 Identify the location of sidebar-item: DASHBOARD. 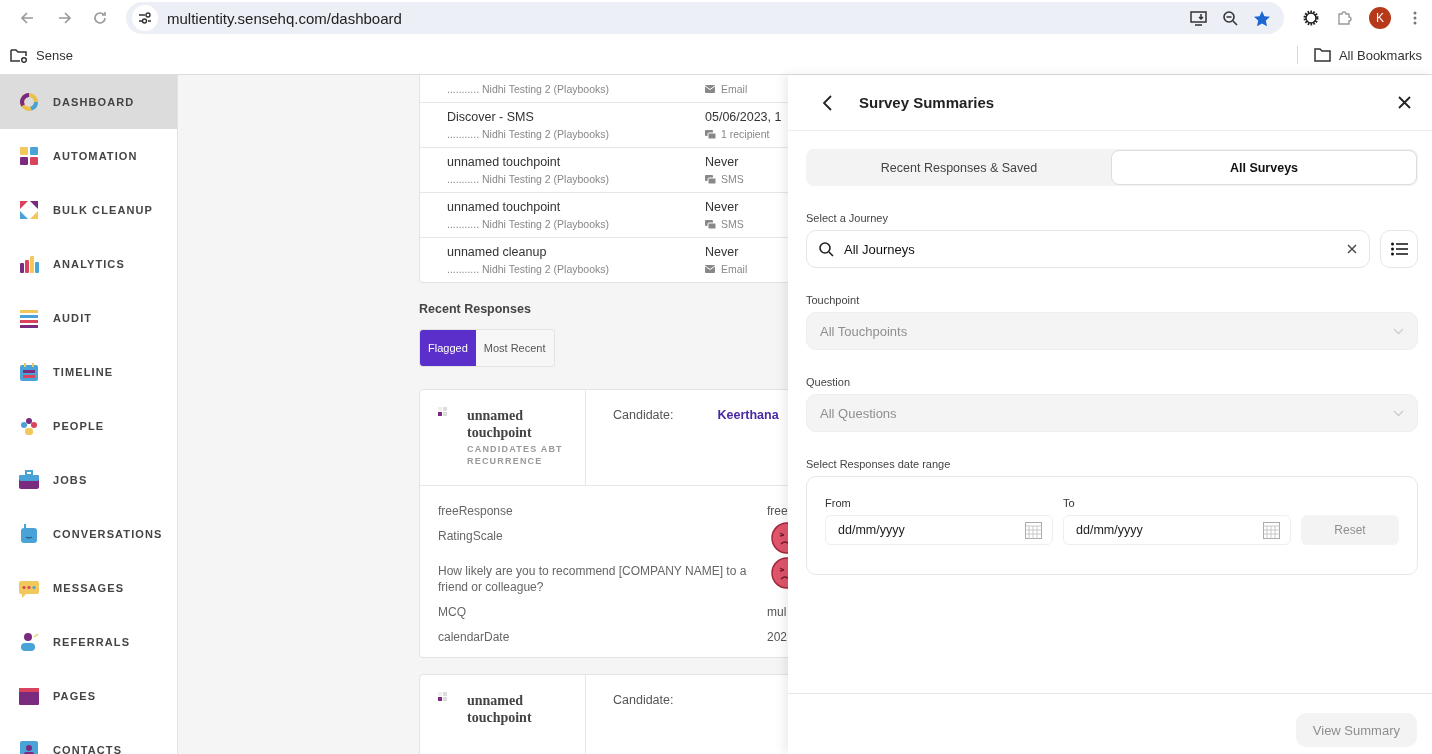
(88, 102).